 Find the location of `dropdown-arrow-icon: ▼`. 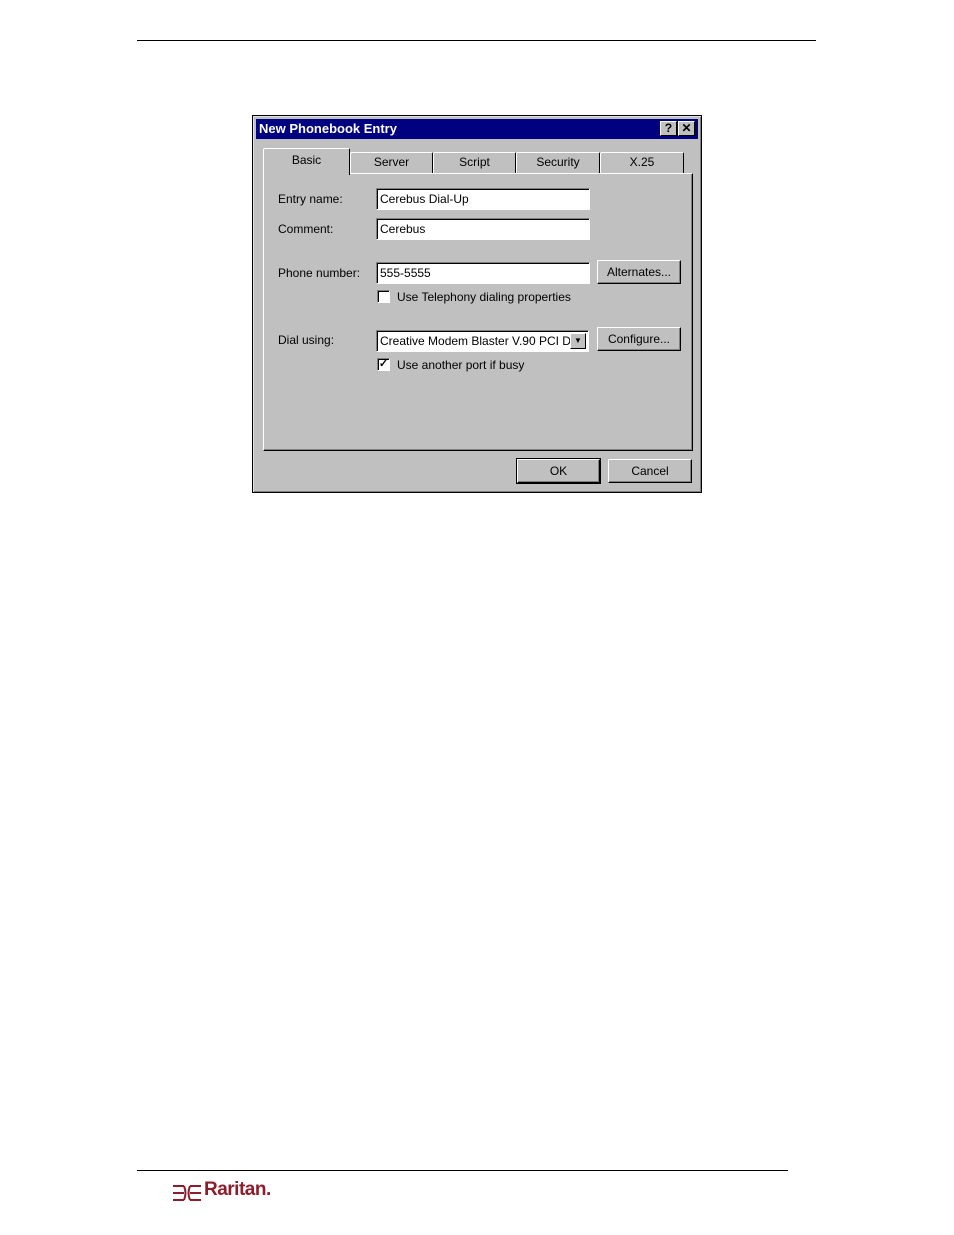

dropdown-arrow-icon: ▼ is located at coordinates (578, 341).